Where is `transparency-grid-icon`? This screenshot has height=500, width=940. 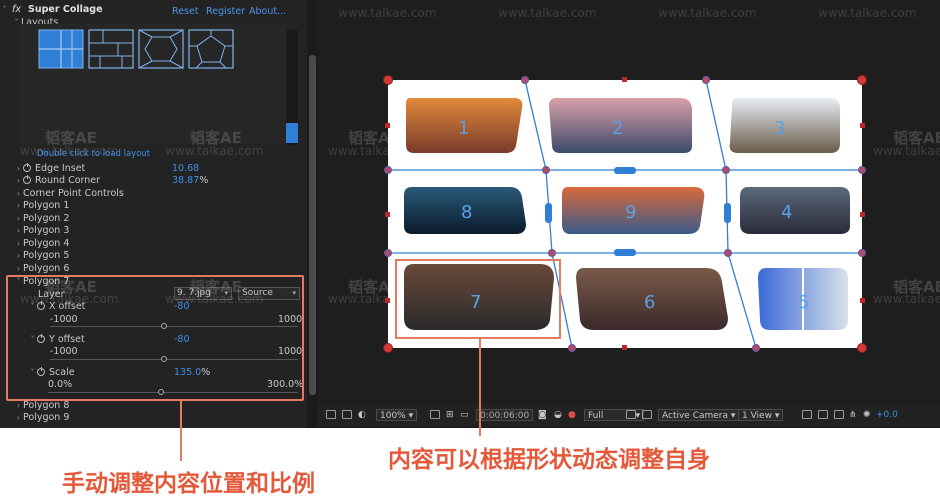
transparency-grid-icon is located at coordinates (647, 414).